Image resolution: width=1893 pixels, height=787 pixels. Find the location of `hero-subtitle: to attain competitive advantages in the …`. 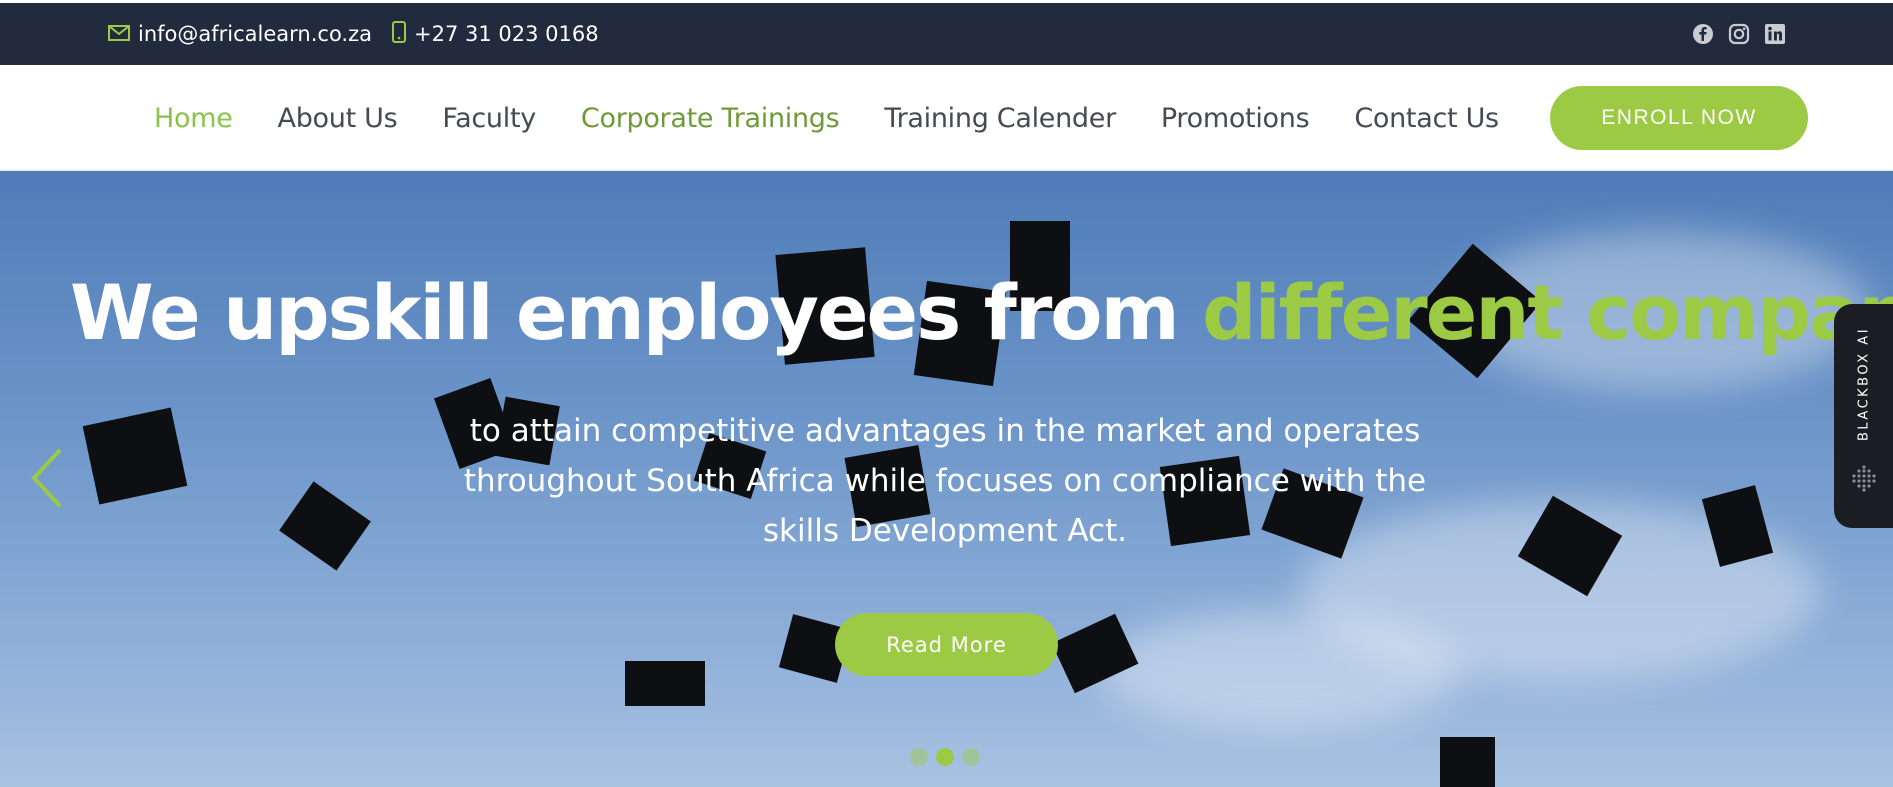

hero-subtitle: to attain competitive advantages in the … is located at coordinates (945, 481).